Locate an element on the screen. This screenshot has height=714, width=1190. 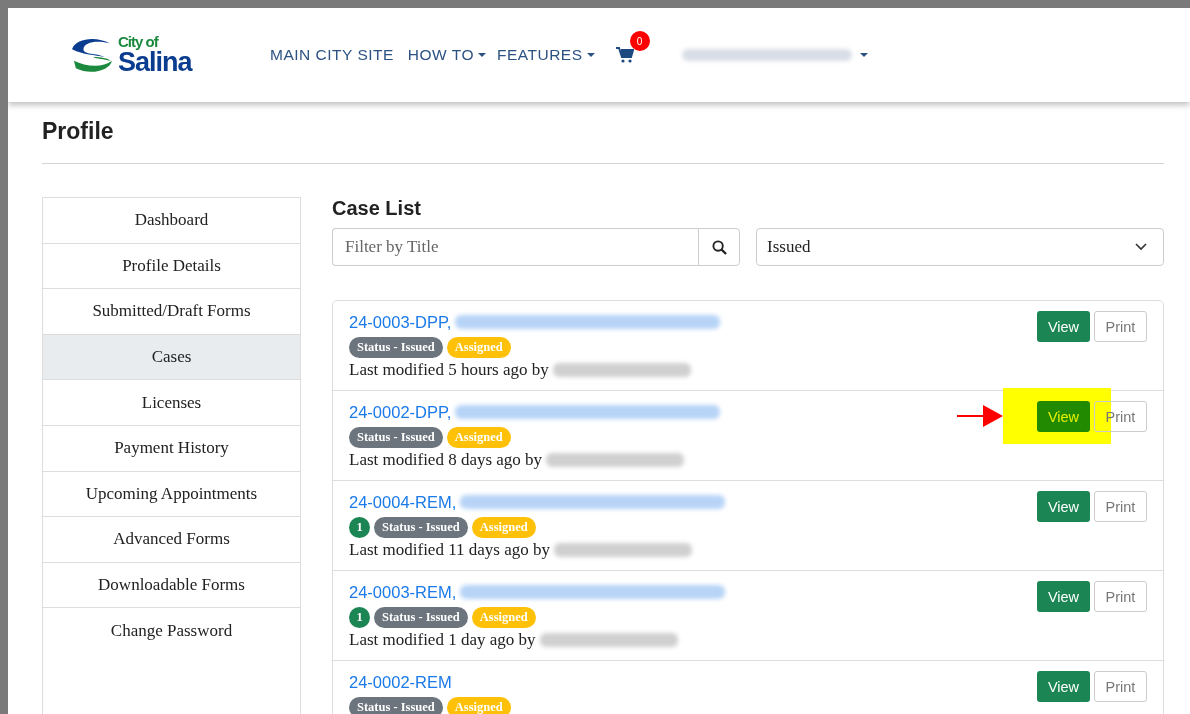
cart-icon is located at coordinates (624, 55).